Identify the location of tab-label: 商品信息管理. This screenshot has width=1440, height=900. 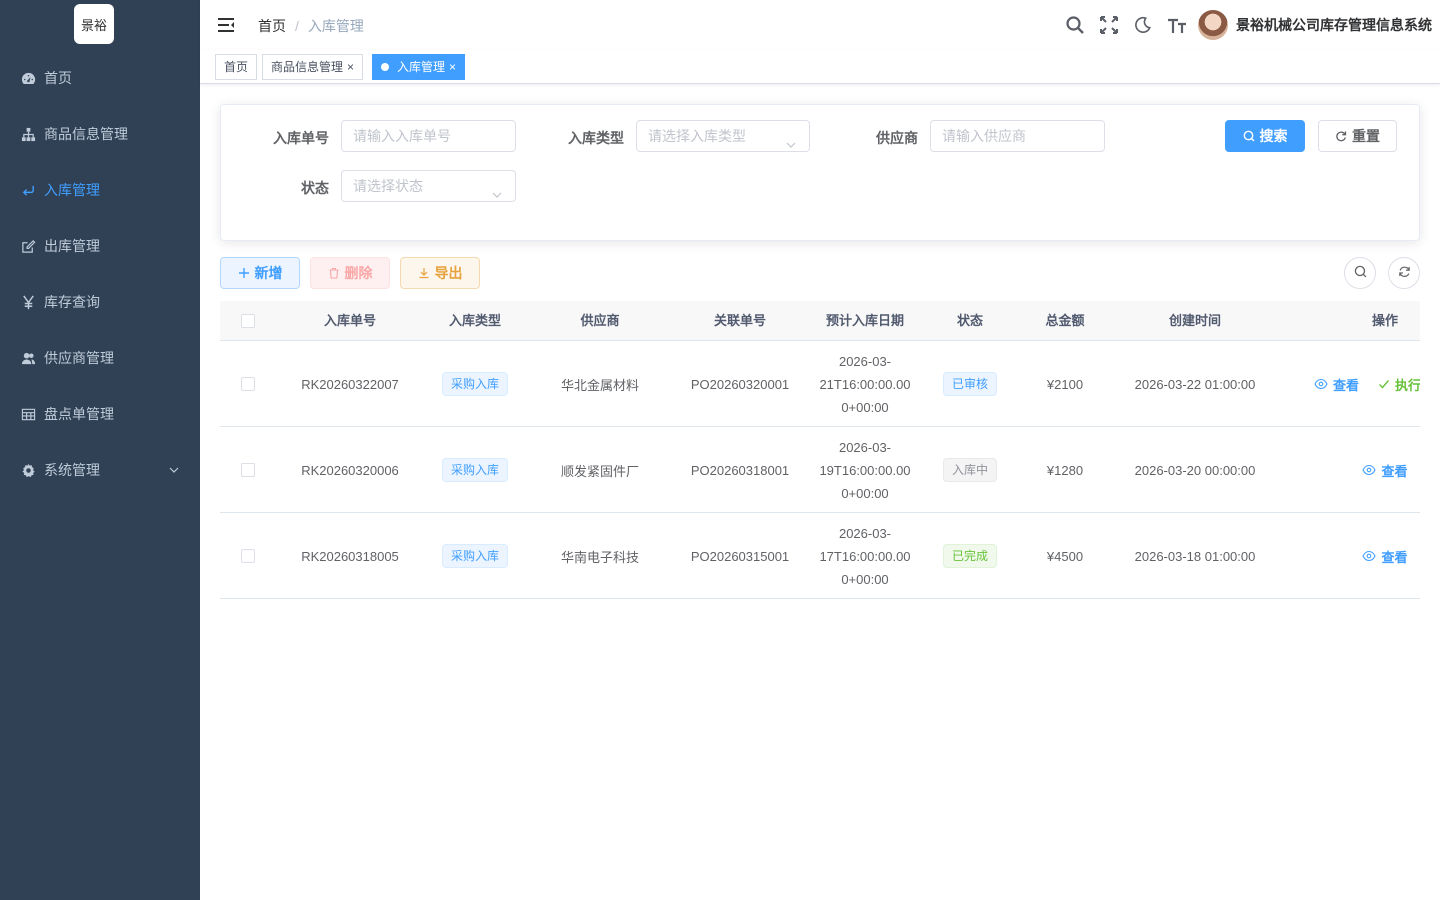
(307, 67).